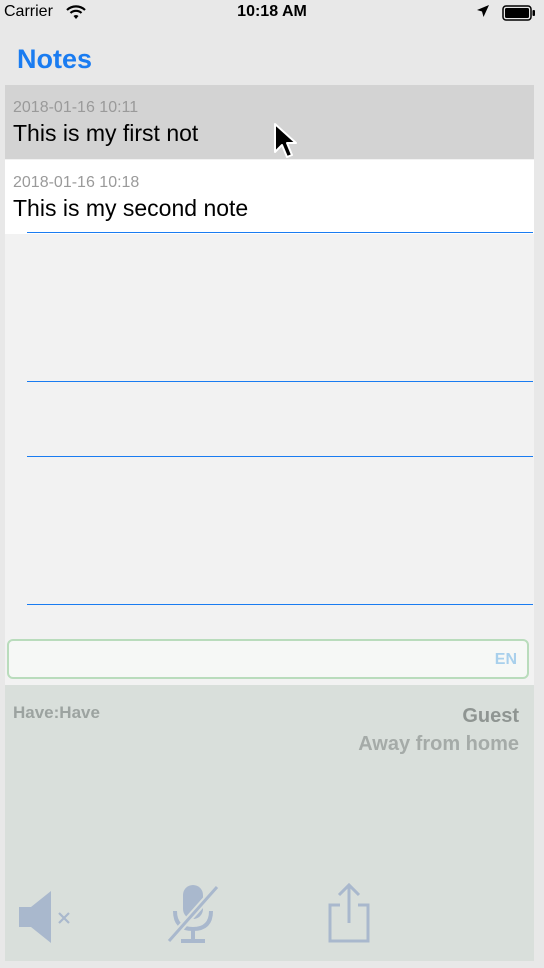 The width and height of the screenshot is (544, 968). What do you see at coordinates (55, 59) in the screenshot?
I see `page-title: Notes` at bounding box center [55, 59].